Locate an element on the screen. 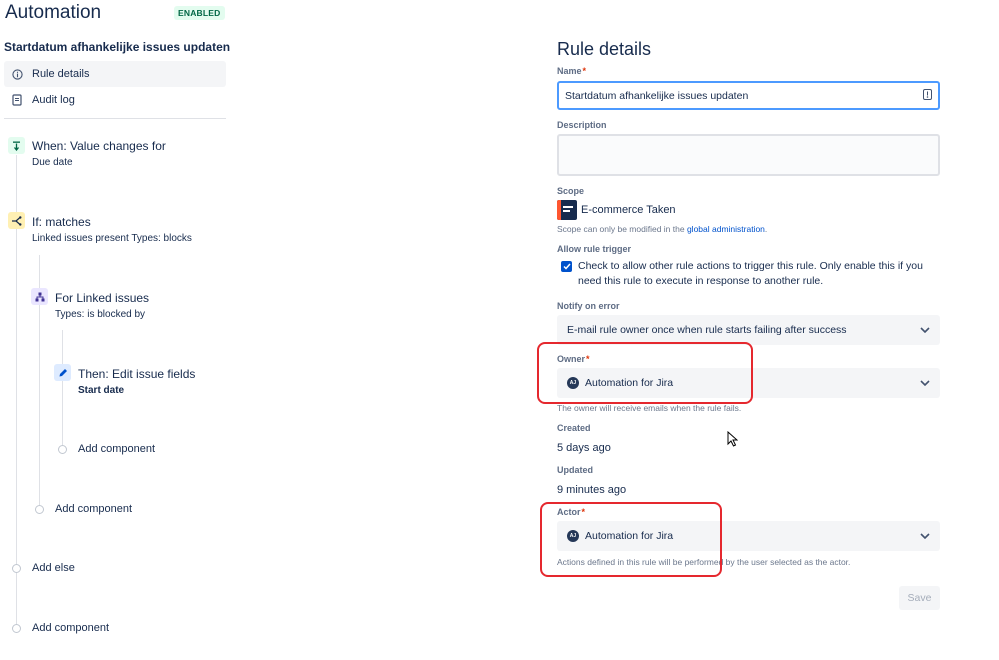 The height and width of the screenshot is (660, 999). allow-trigger-checkbox is located at coordinates (566, 266).